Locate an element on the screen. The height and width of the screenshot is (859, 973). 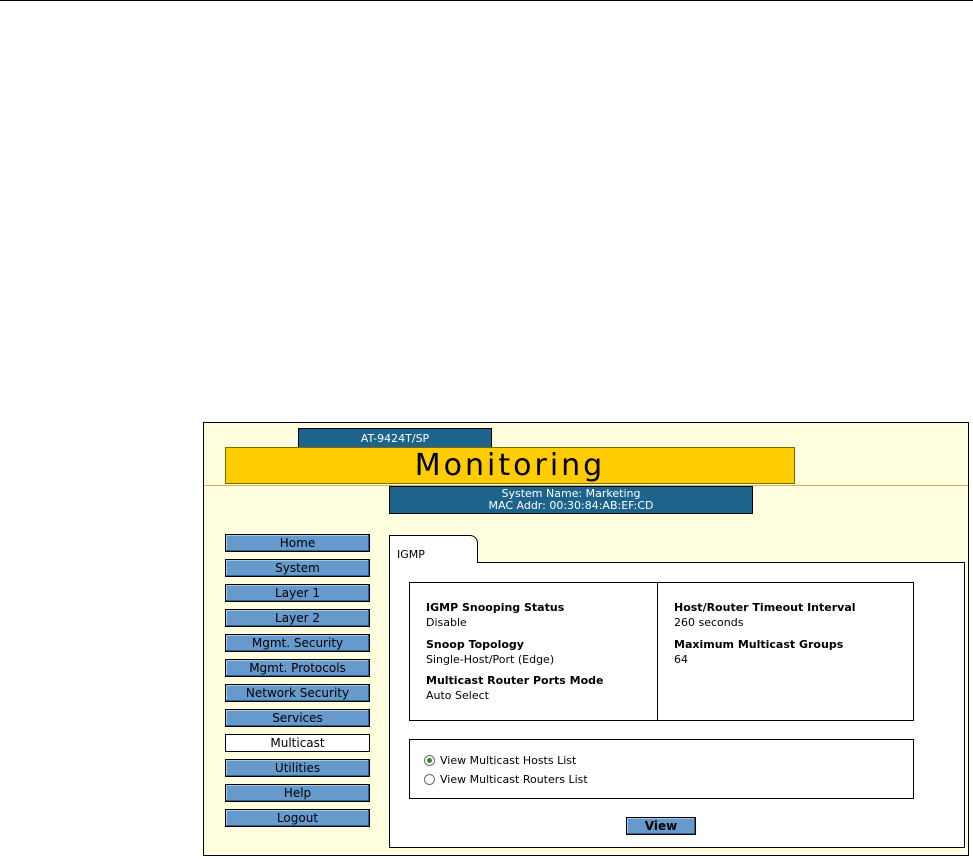
model-tab: AT-9424T/SP is located at coordinates (395, 438).